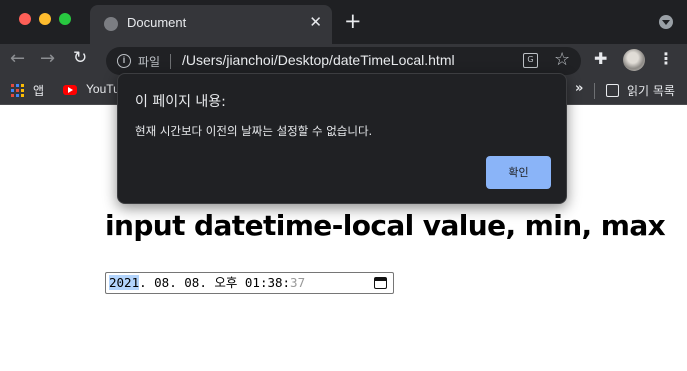  What do you see at coordinates (214, 282) in the screenshot?
I see `datetime-value-text: . 08. 08. 오후 01:38:` at bounding box center [214, 282].